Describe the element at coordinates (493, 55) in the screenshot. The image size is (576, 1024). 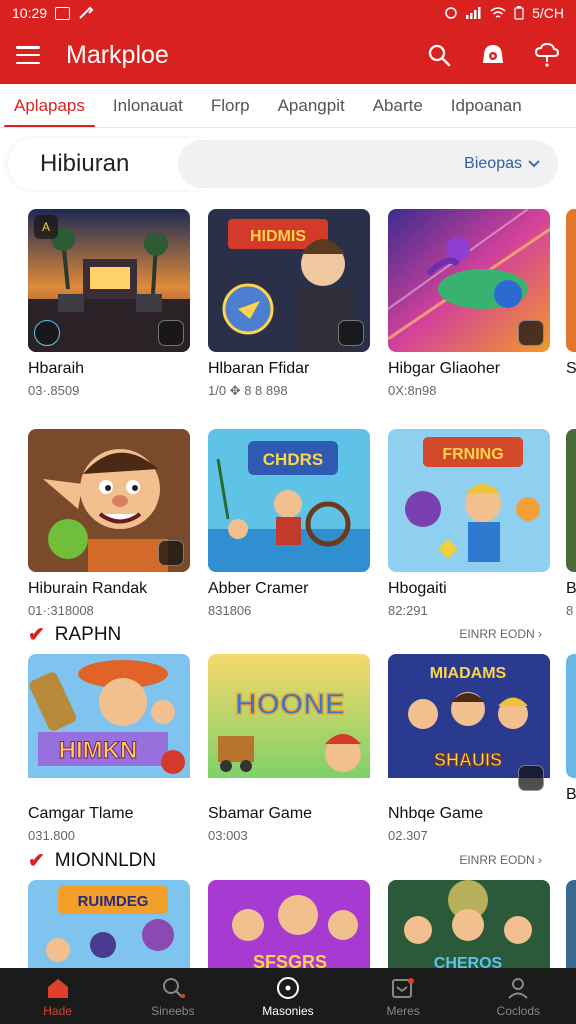
I see `bell-icon` at that location.